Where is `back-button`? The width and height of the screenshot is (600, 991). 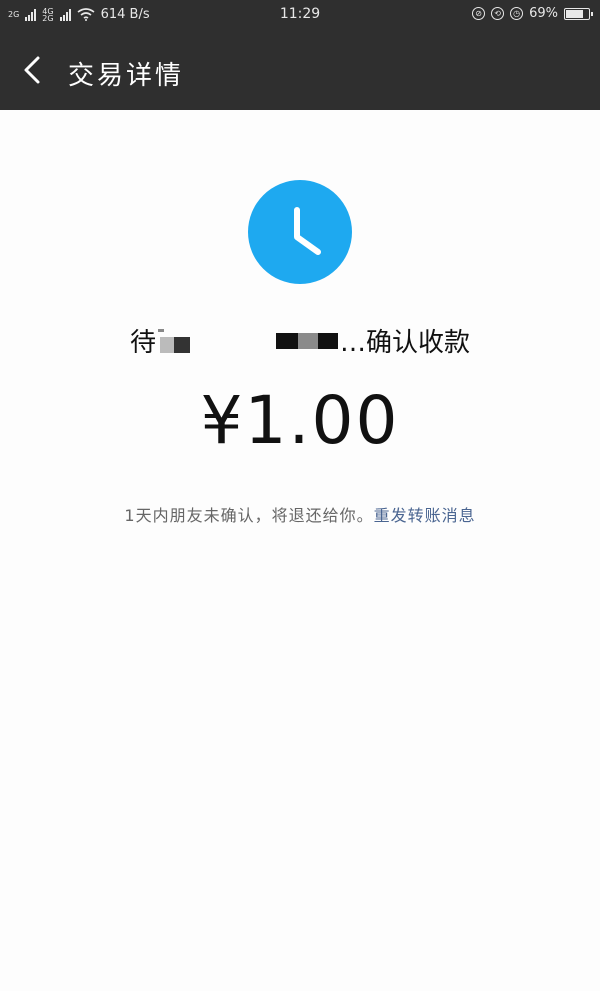 back-button is located at coordinates (34, 70).